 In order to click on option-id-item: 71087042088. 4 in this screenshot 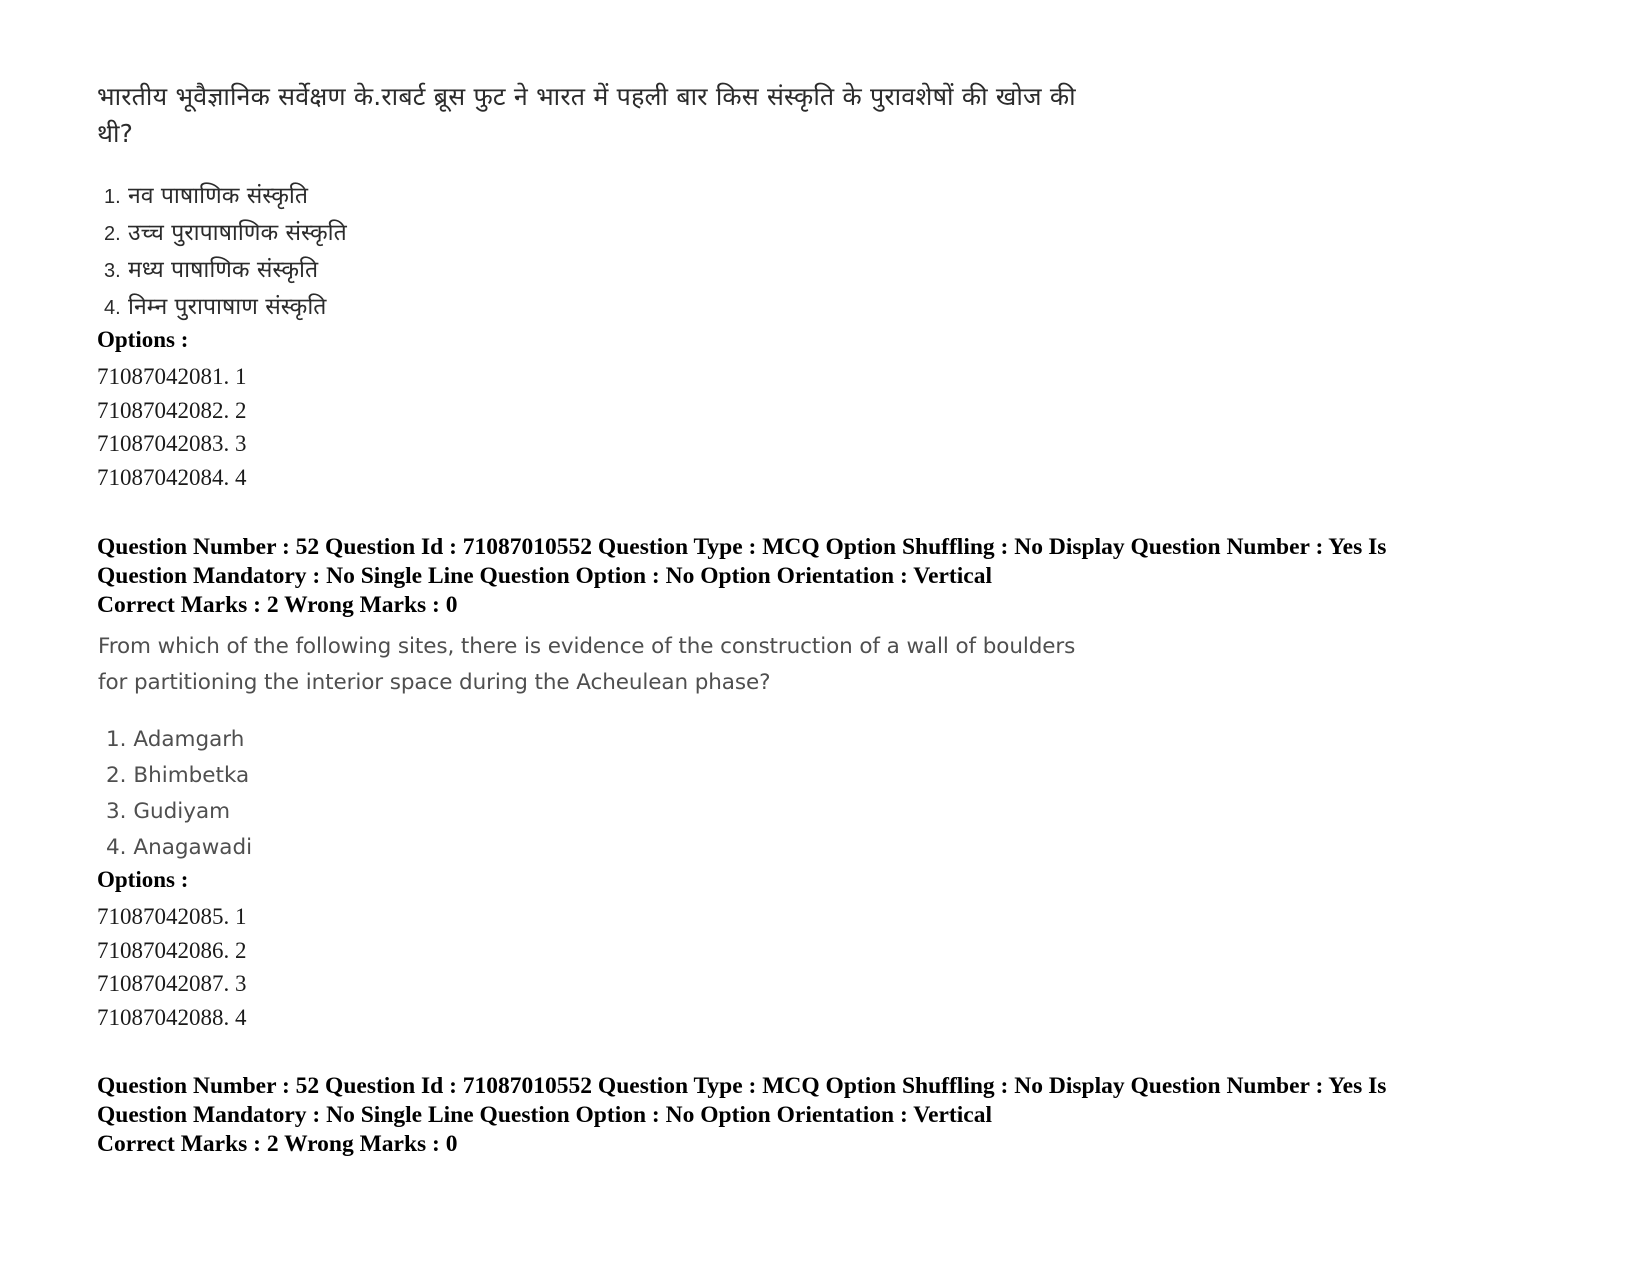, I will do `click(172, 1017)`.